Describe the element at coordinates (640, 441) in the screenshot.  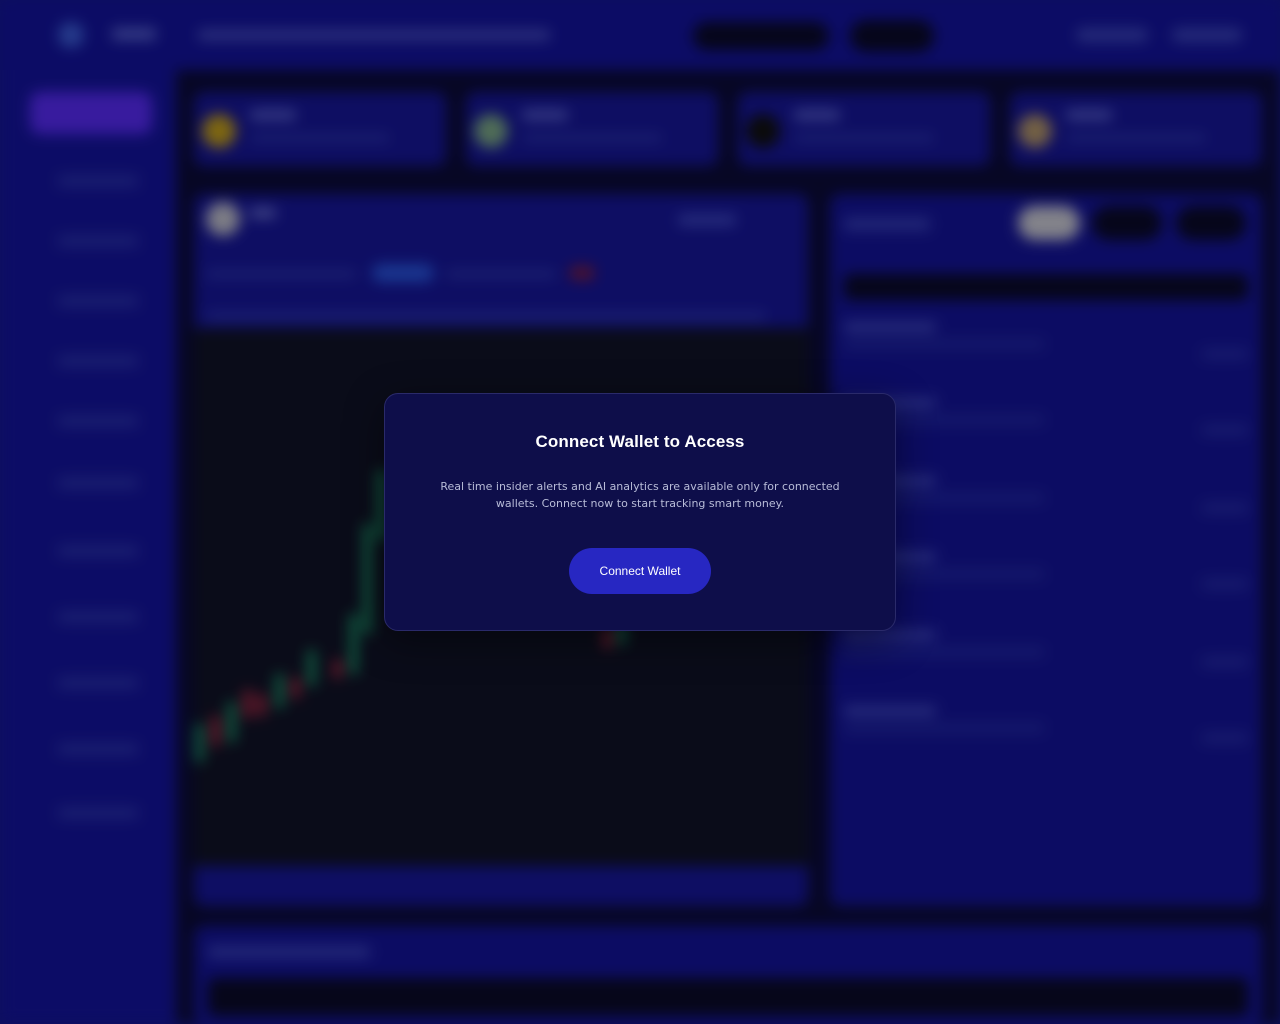
I see `modal-title: Connect Wallet to Access` at that location.